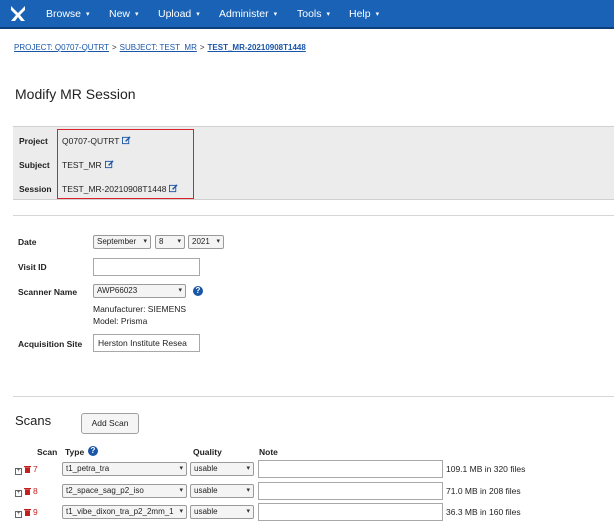  Describe the element at coordinates (33, 141) in the screenshot. I see `project-label: Project` at that location.